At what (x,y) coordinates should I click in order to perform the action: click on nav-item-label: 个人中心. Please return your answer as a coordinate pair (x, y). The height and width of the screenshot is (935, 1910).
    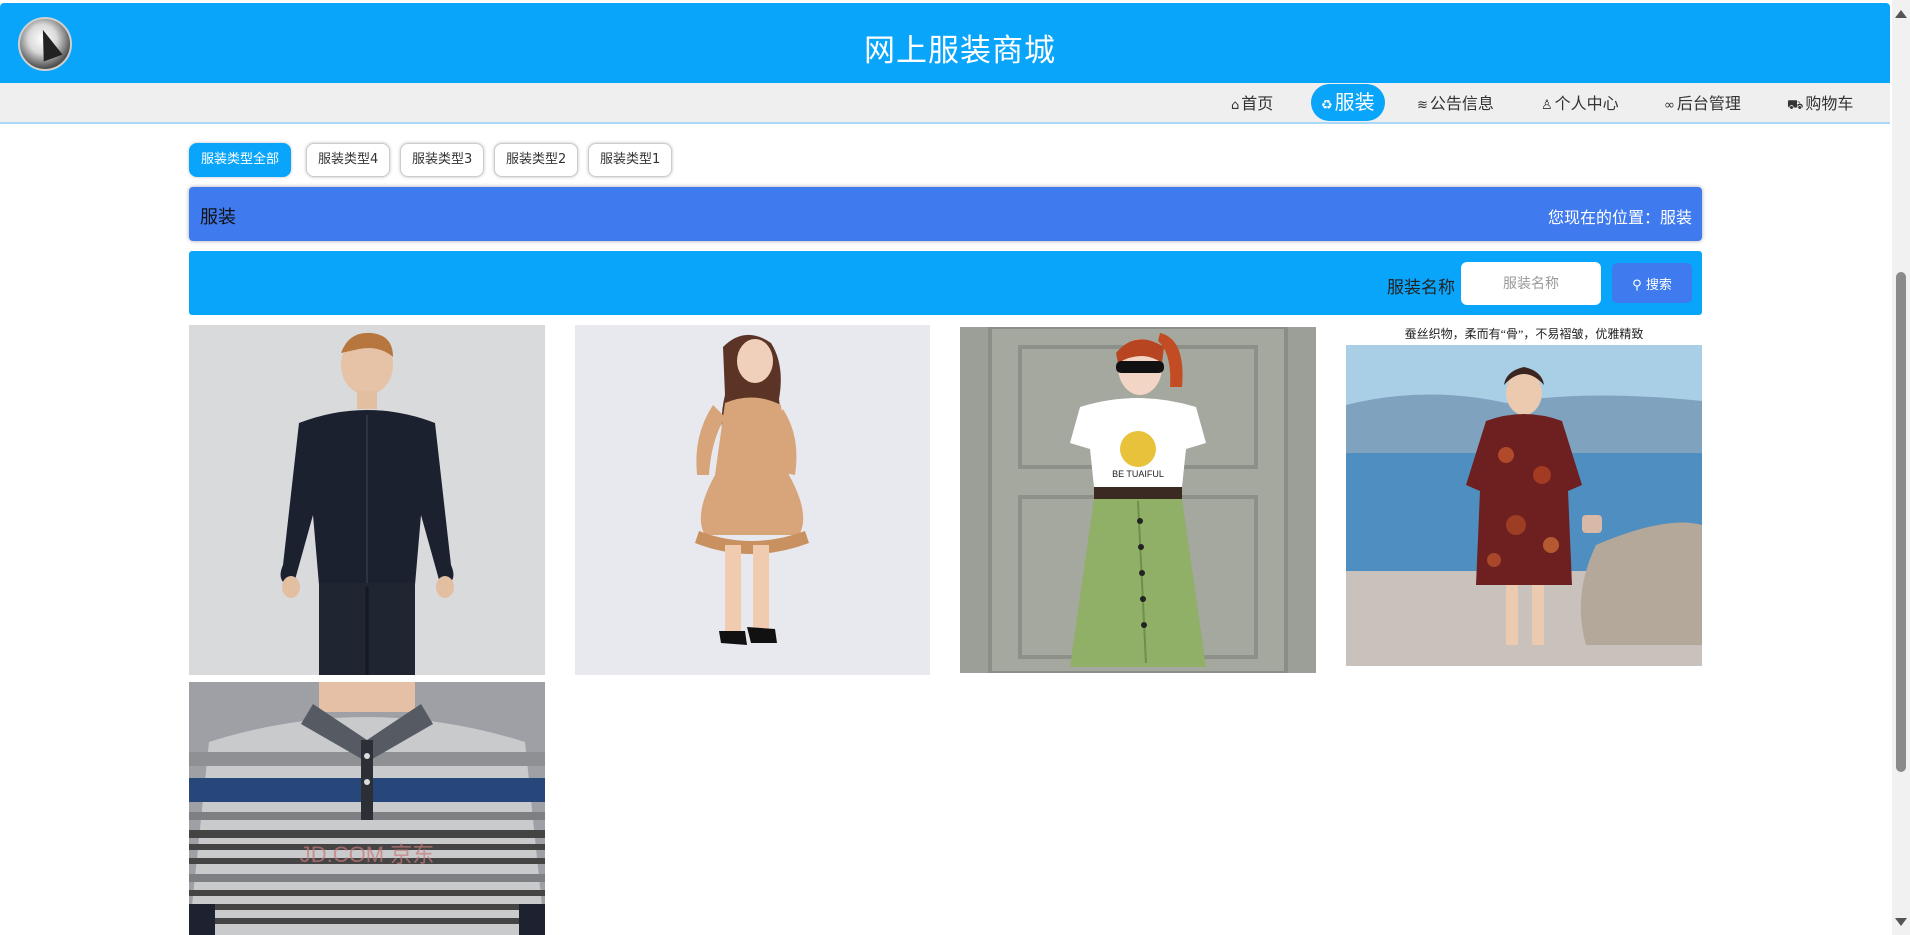
    Looking at the image, I should click on (1586, 103).